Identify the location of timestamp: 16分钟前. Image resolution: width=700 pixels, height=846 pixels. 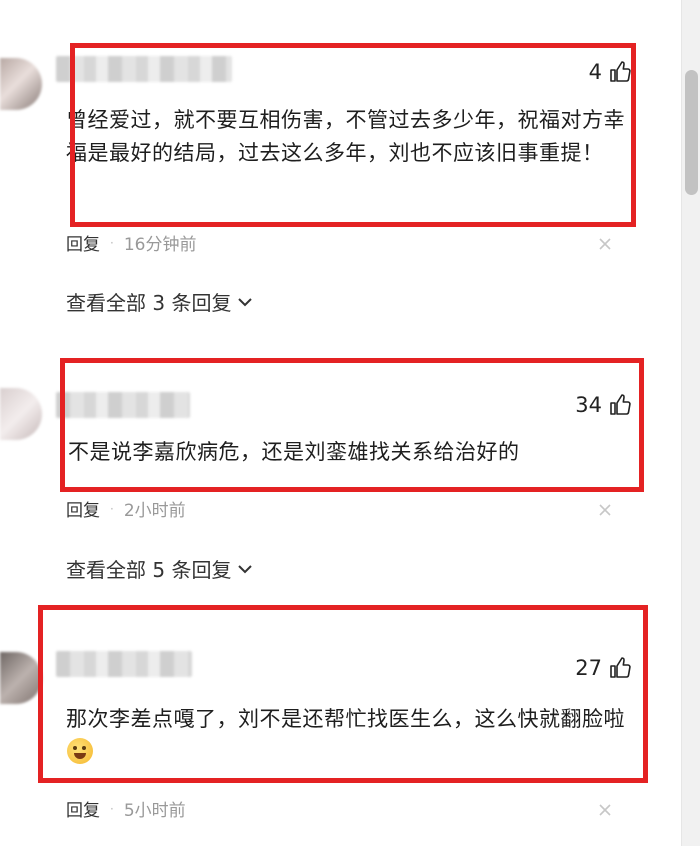
(160, 245).